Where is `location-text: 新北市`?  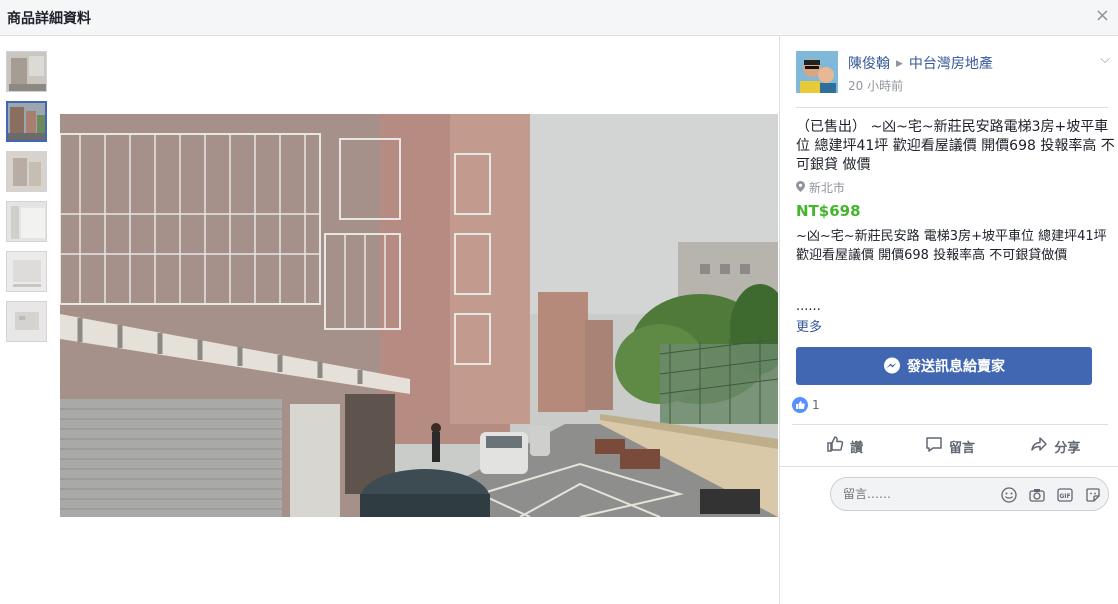 location-text: 新北市 is located at coordinates (826, 188).